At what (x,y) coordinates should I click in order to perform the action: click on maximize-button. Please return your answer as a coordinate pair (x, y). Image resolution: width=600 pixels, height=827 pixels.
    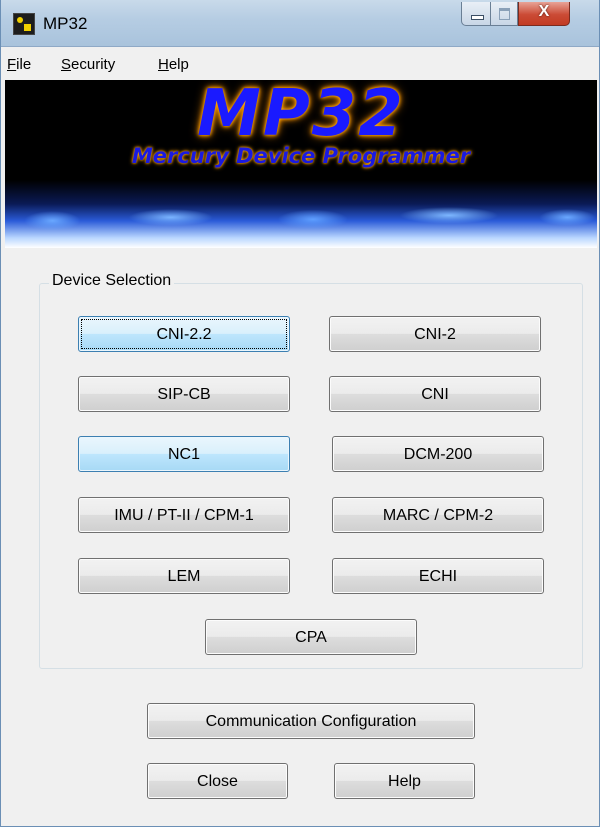
    Looking at the image, I should click on (504, 14).